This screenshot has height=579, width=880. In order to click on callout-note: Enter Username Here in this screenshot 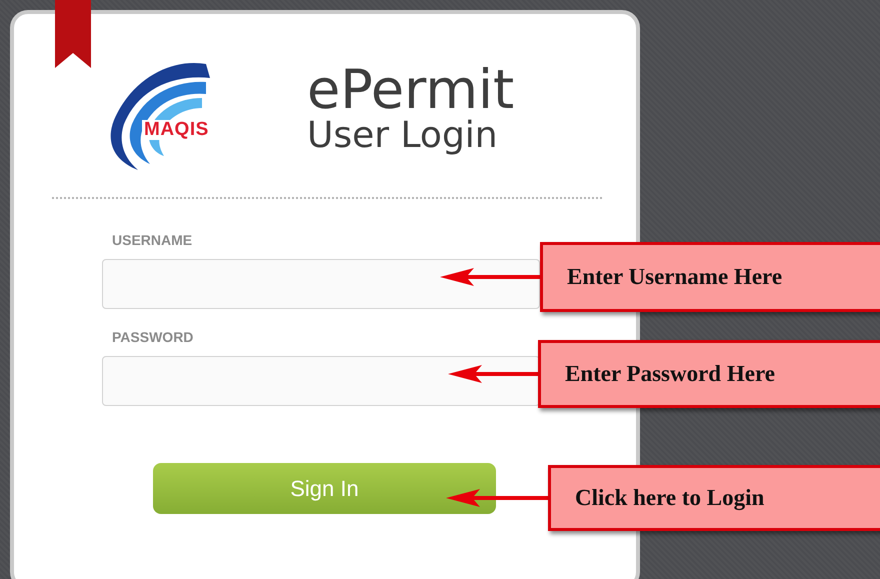, I will do `click(710, 277)`.